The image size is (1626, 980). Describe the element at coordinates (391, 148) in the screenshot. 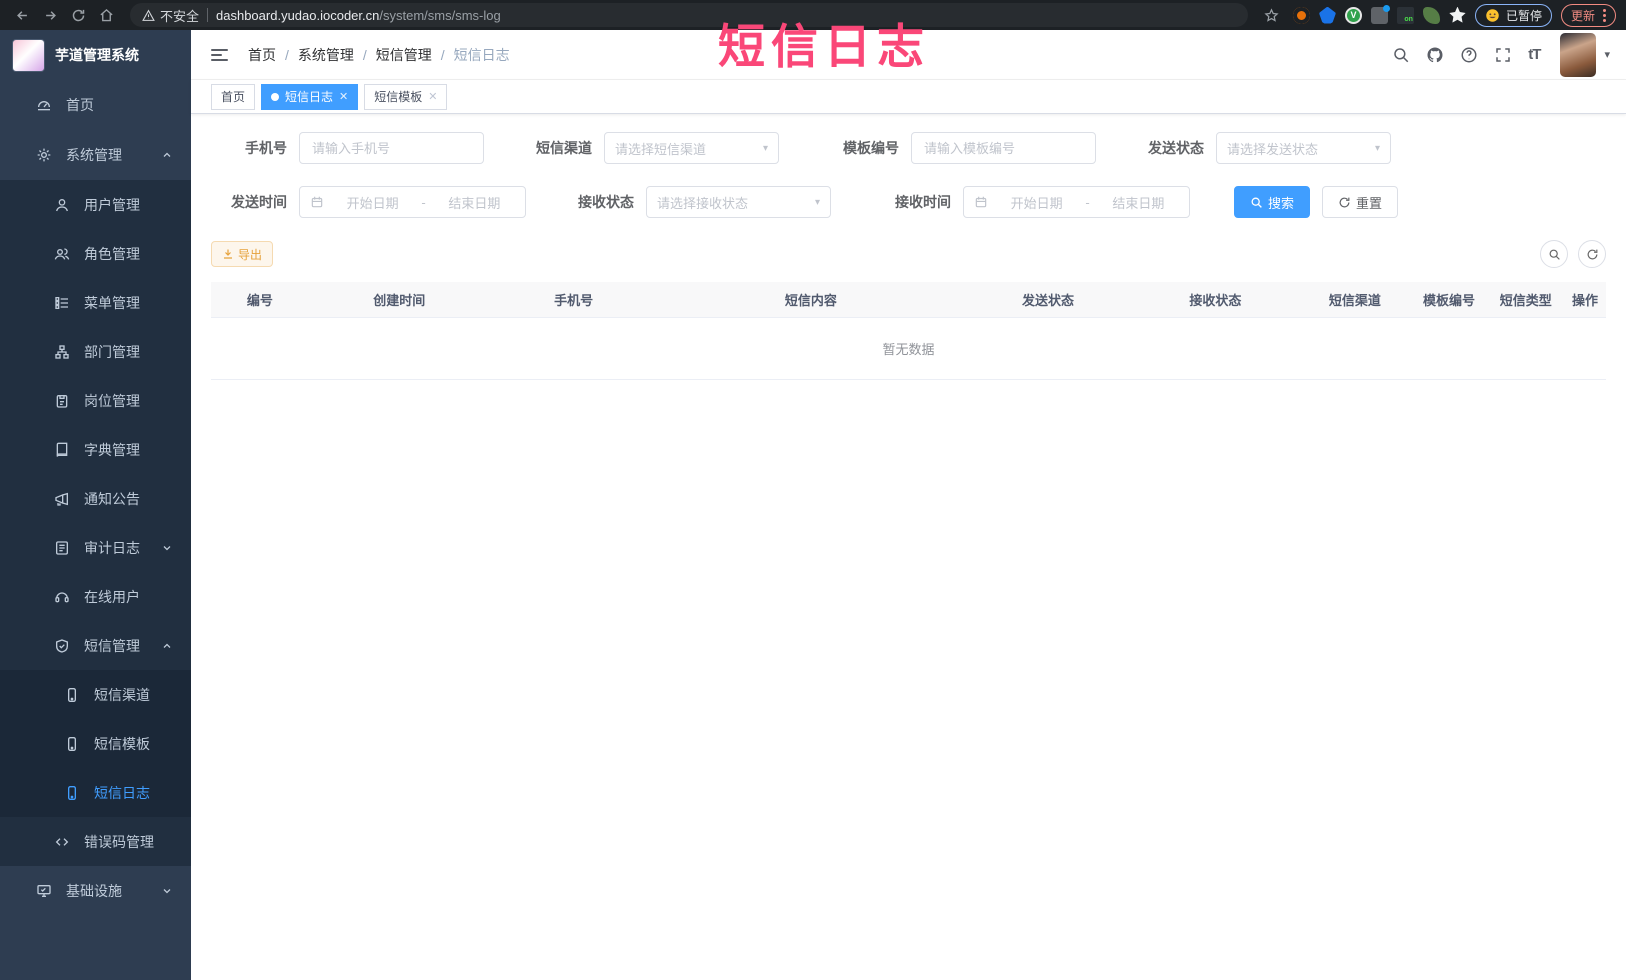

I see `phone-input` at that location.